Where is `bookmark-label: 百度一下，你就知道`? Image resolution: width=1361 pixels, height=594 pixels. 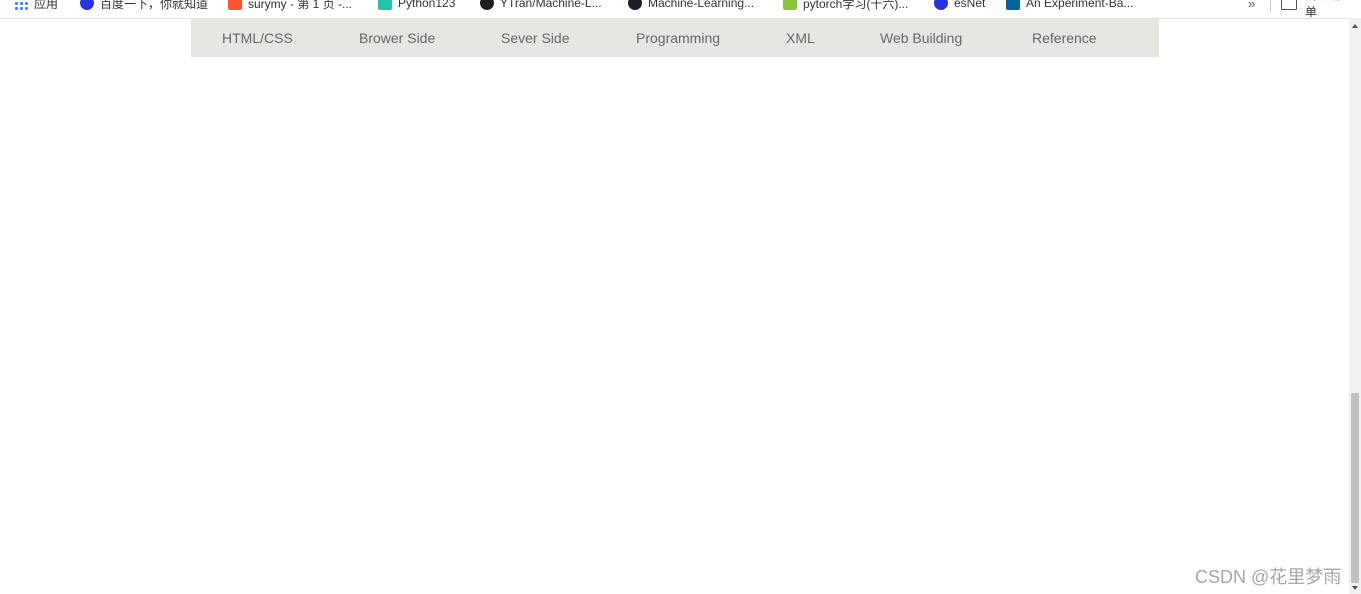 bookmark-label: 百度一下，你就知道 is located at coordinates (154, 5).